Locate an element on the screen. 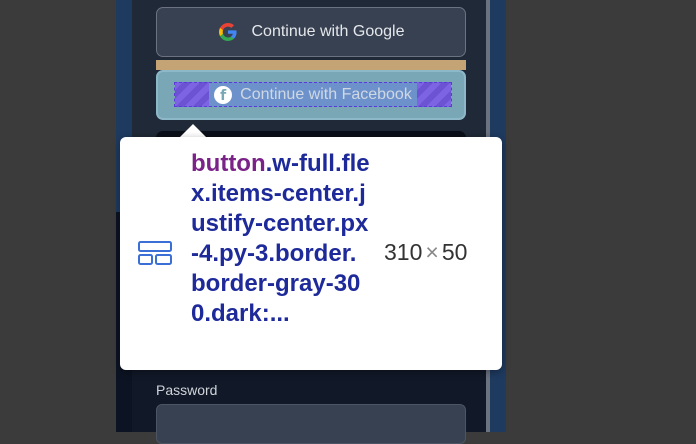  inspector-times-sign: × is located at coordinates (432, 252).